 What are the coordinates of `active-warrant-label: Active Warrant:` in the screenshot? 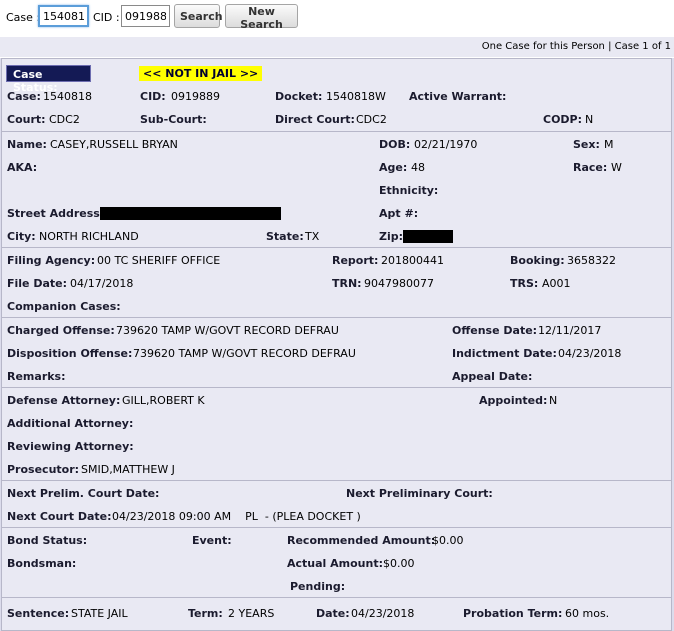 It's located at (458, 96).